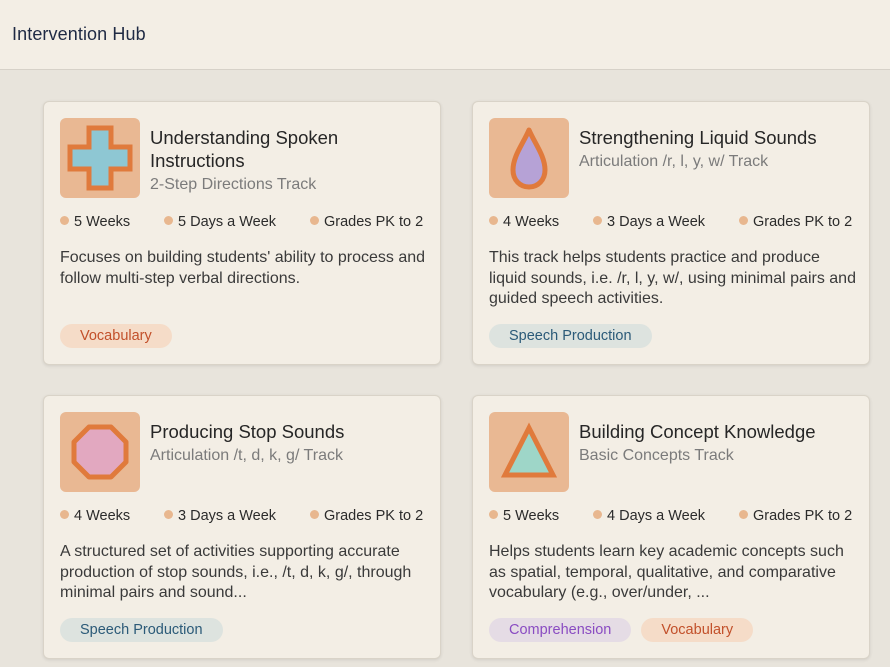 The width and height of the screenshot is (890, 667). I want to click on card-meta: 5 Weeks 4 Days a Week Grades PK to 2, so click(674, 518).